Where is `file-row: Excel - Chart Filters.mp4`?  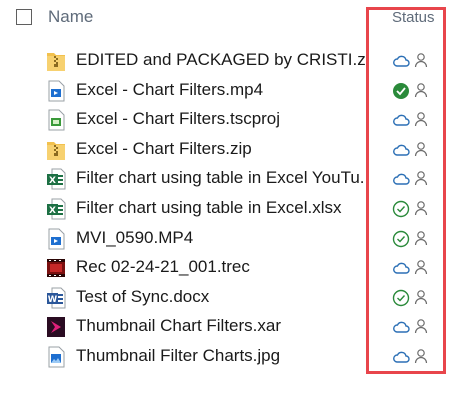
file-row: Excel - Chart Filters.mp4 is located at coordinates (237, 91).